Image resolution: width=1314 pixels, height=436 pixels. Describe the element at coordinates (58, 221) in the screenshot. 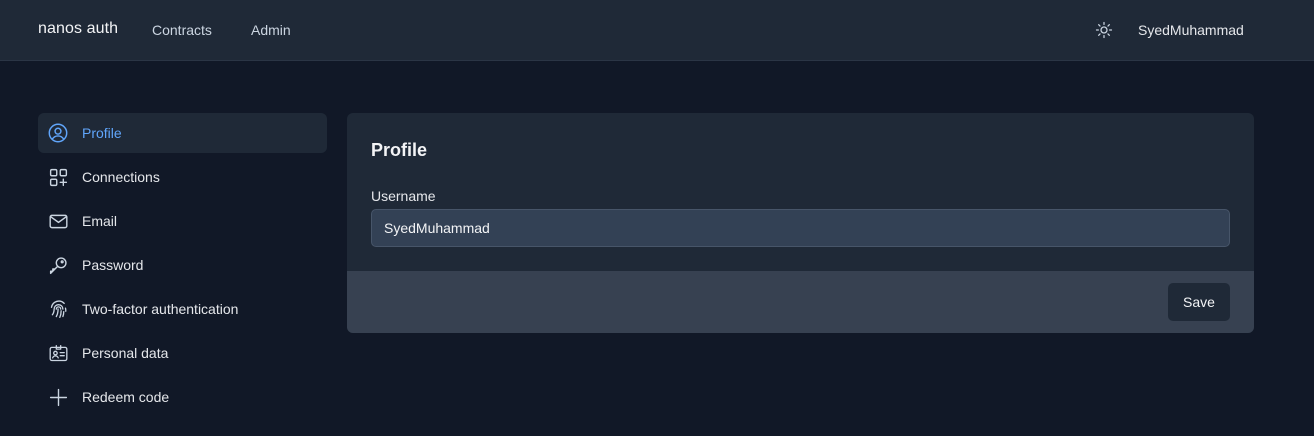

I see `envelope-icon` at that location.